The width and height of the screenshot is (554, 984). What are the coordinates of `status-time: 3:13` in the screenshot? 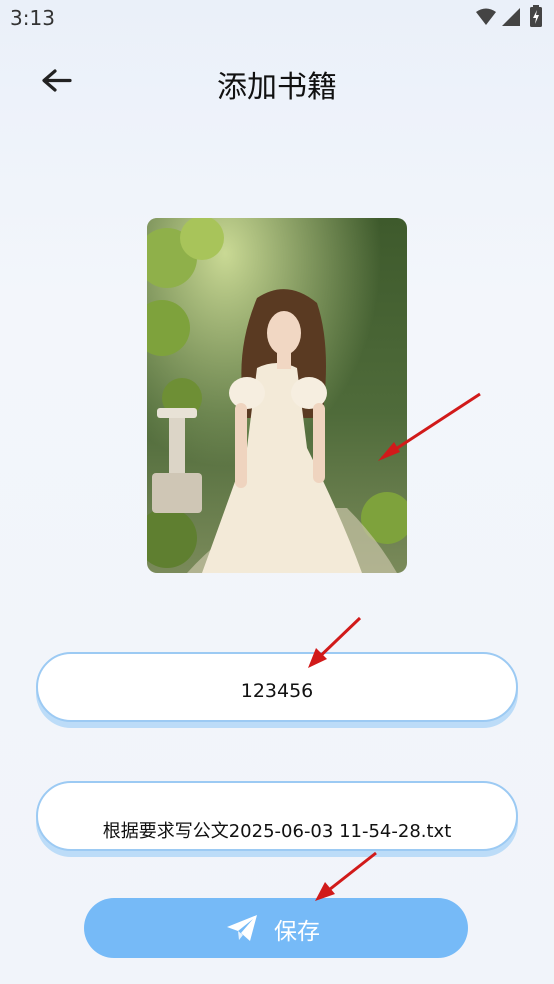 It's located at (32, 18).